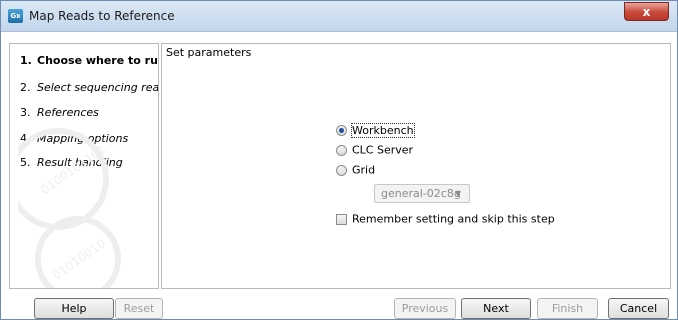  What do you see at coordinates (26, 60) in the screenshot?
I see `step-number: 1.` at bounding box center [26, 60].